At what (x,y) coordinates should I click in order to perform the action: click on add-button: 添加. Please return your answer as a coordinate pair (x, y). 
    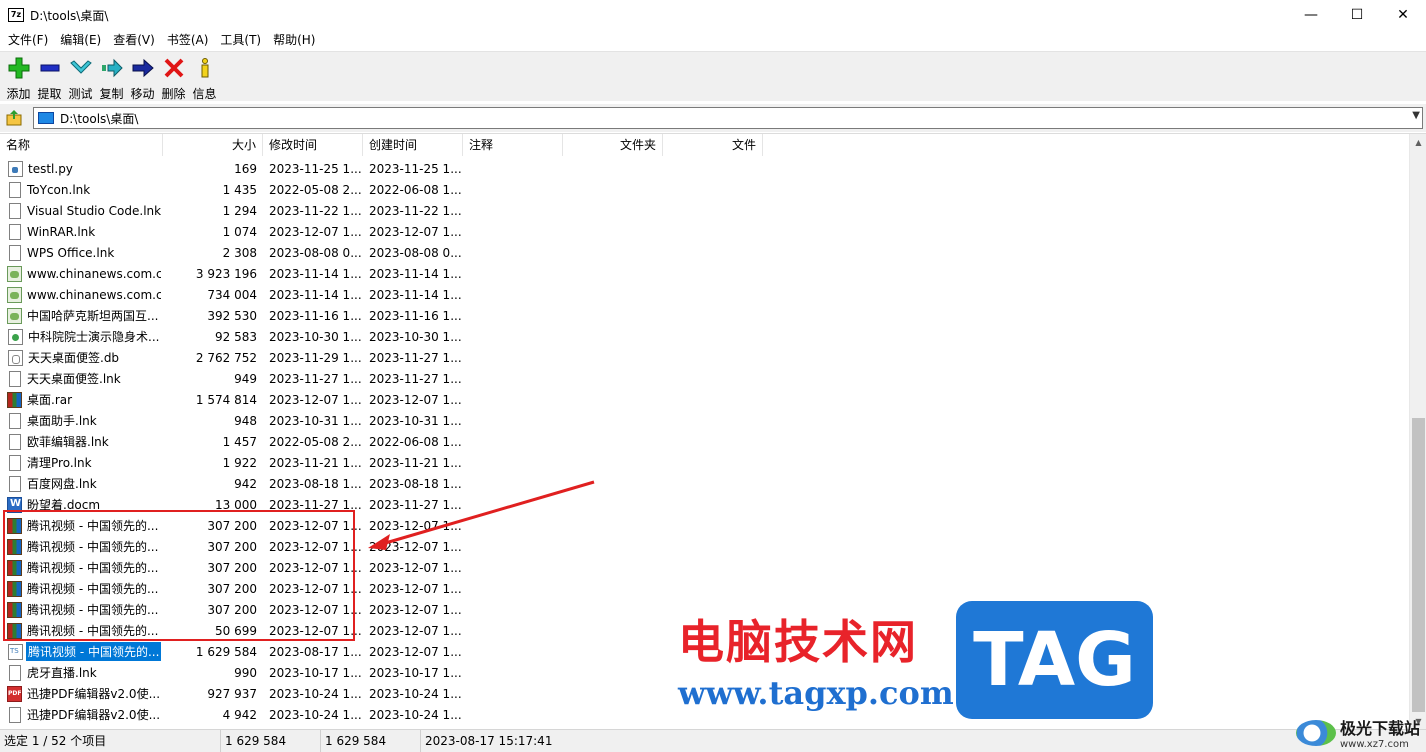
    Looking at the image, I should click on (18, 77).